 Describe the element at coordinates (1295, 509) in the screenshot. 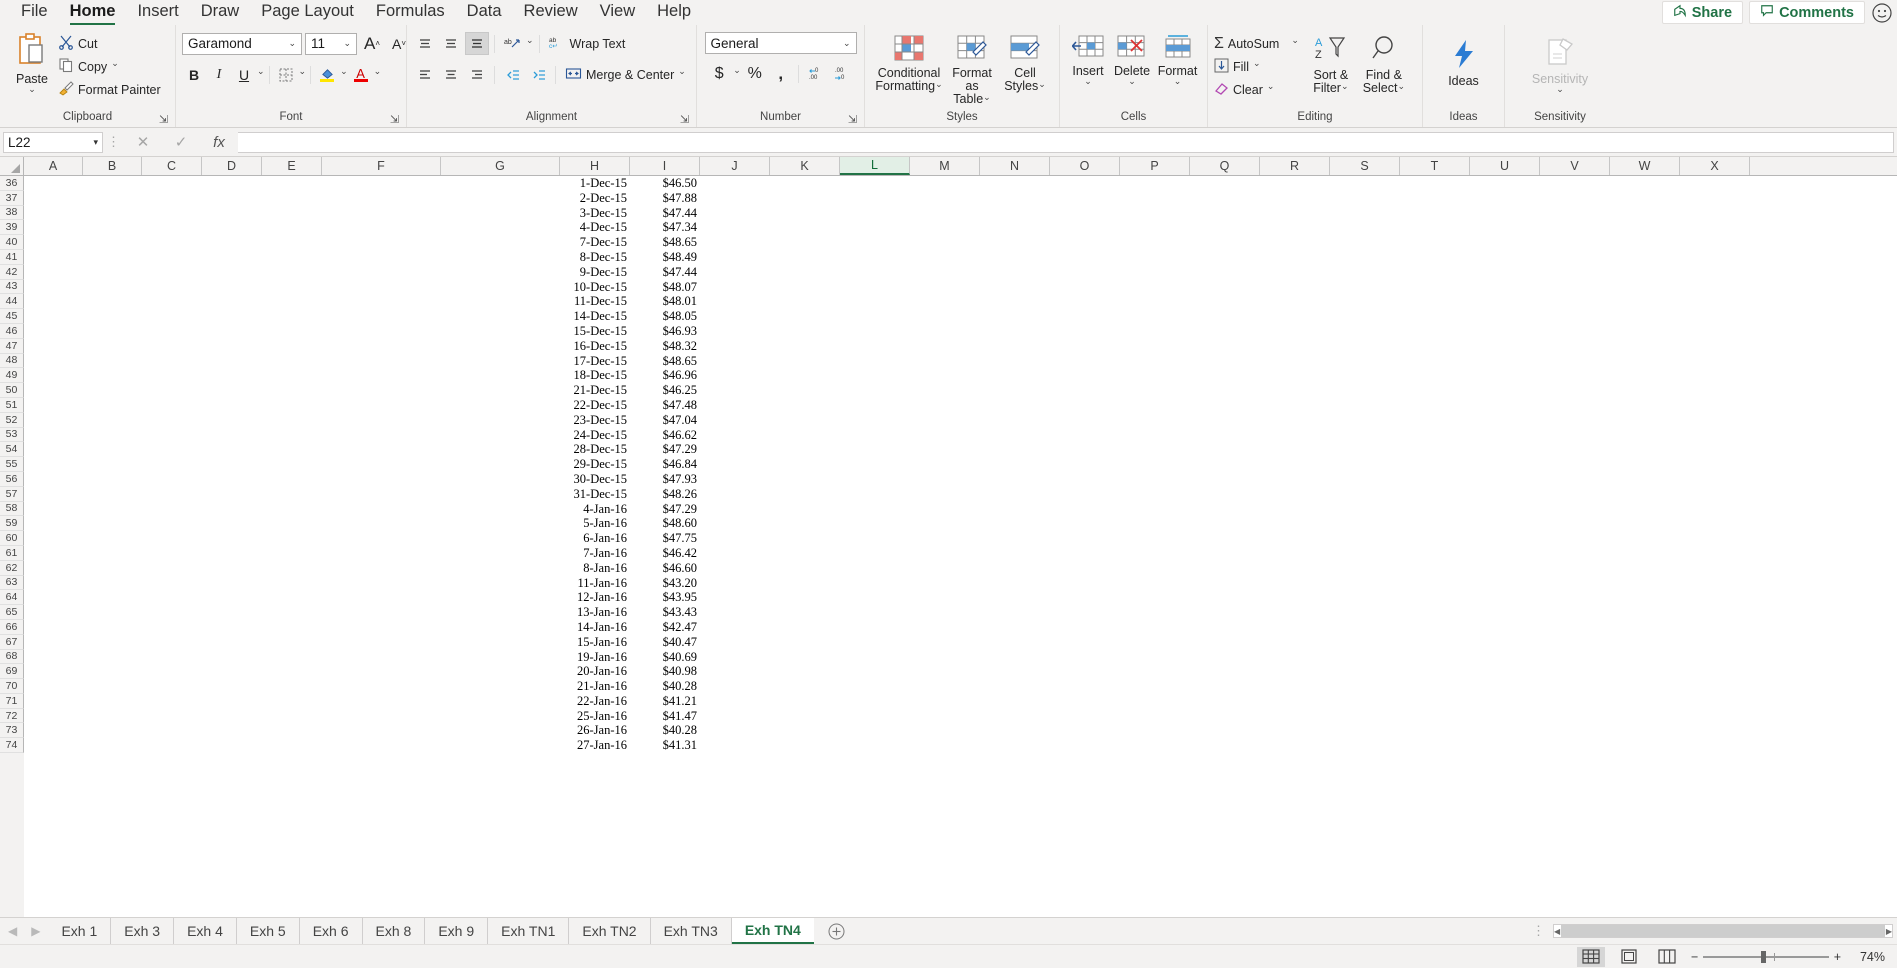

I see `cell-R58` at that location.